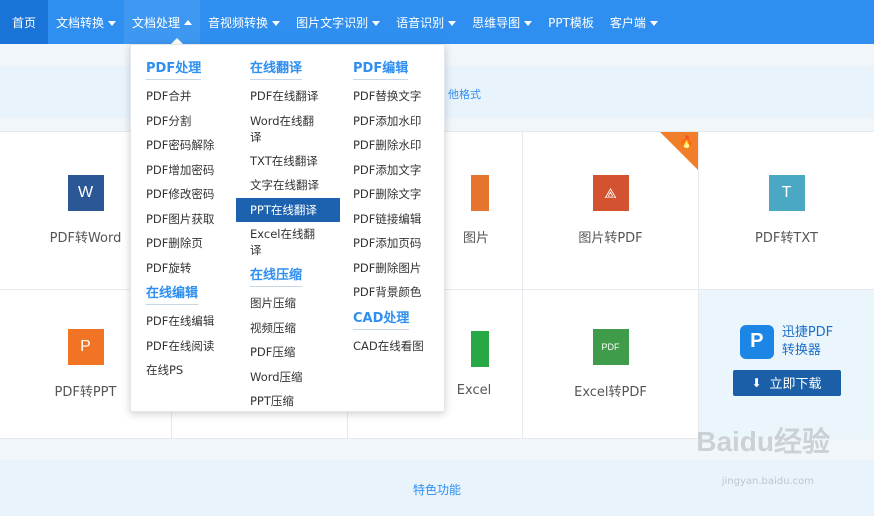  What do you see at coordinates (288, 209) in the screenshot?
I see `dropdown-item: PPT在线翻译` at bounding box center [288, 209].